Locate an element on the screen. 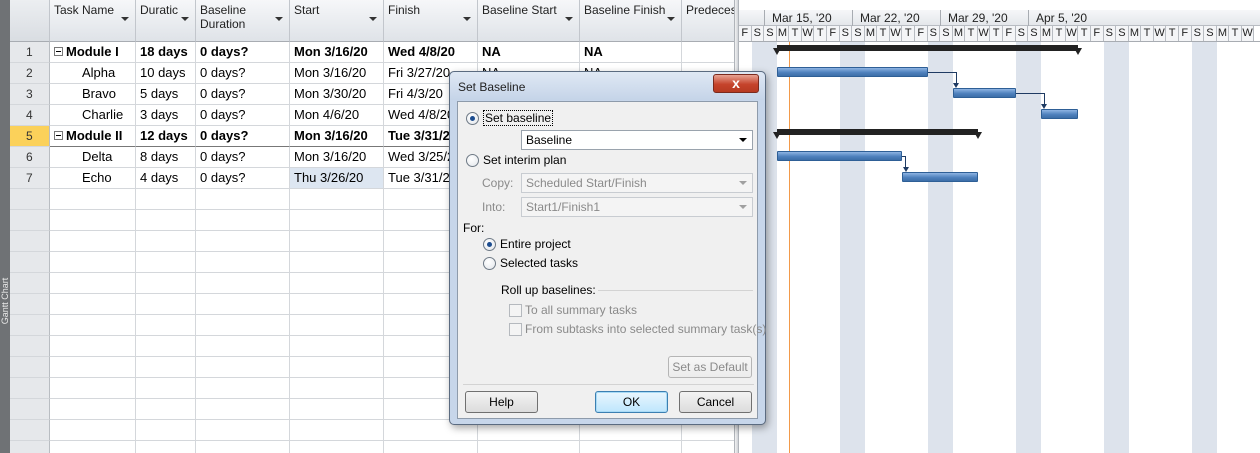  column-header: Baseline Duration is located at coordinates (243, 21).